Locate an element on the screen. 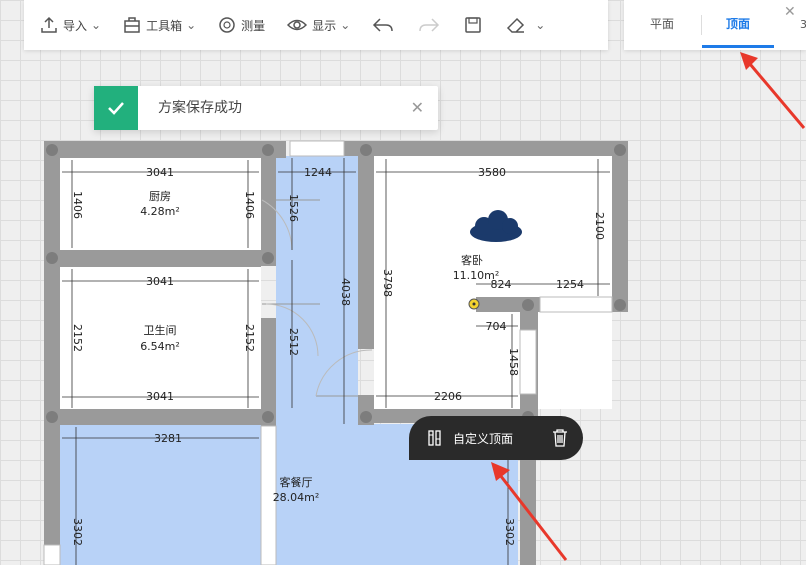 The width and height of the screenshot is (806, 565). toast-close-icon: ✕ is located at coordinates (417, 107).